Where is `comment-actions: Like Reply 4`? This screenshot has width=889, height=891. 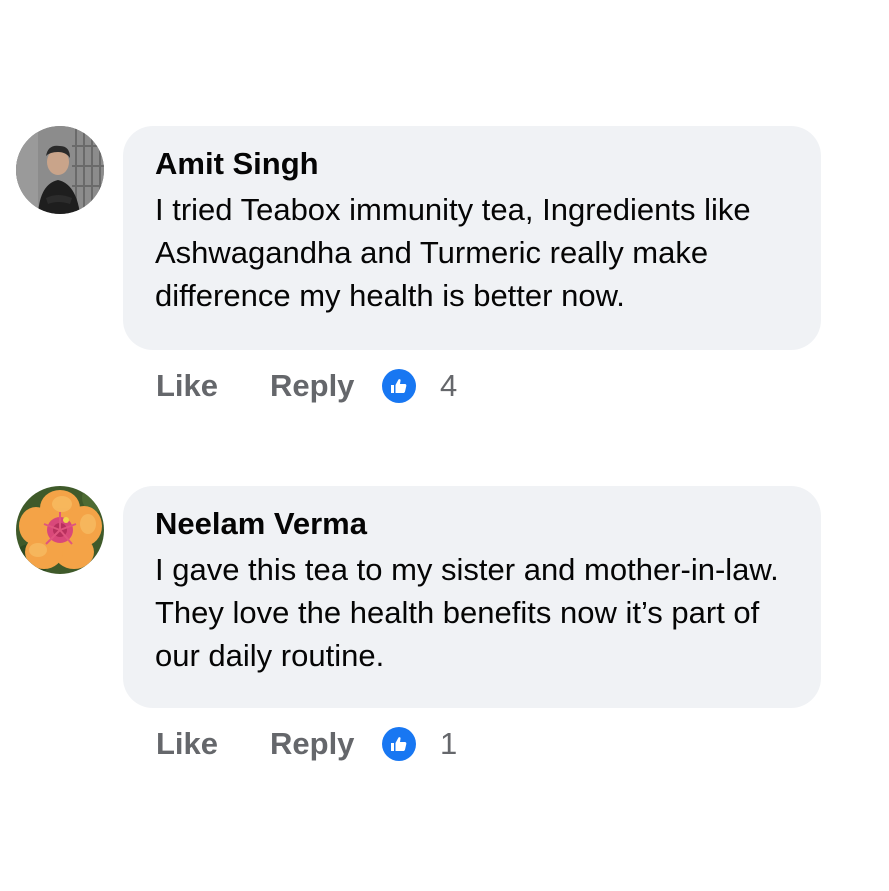 comment-actions: Like Reply 4 is located at coordinates (306, 386).